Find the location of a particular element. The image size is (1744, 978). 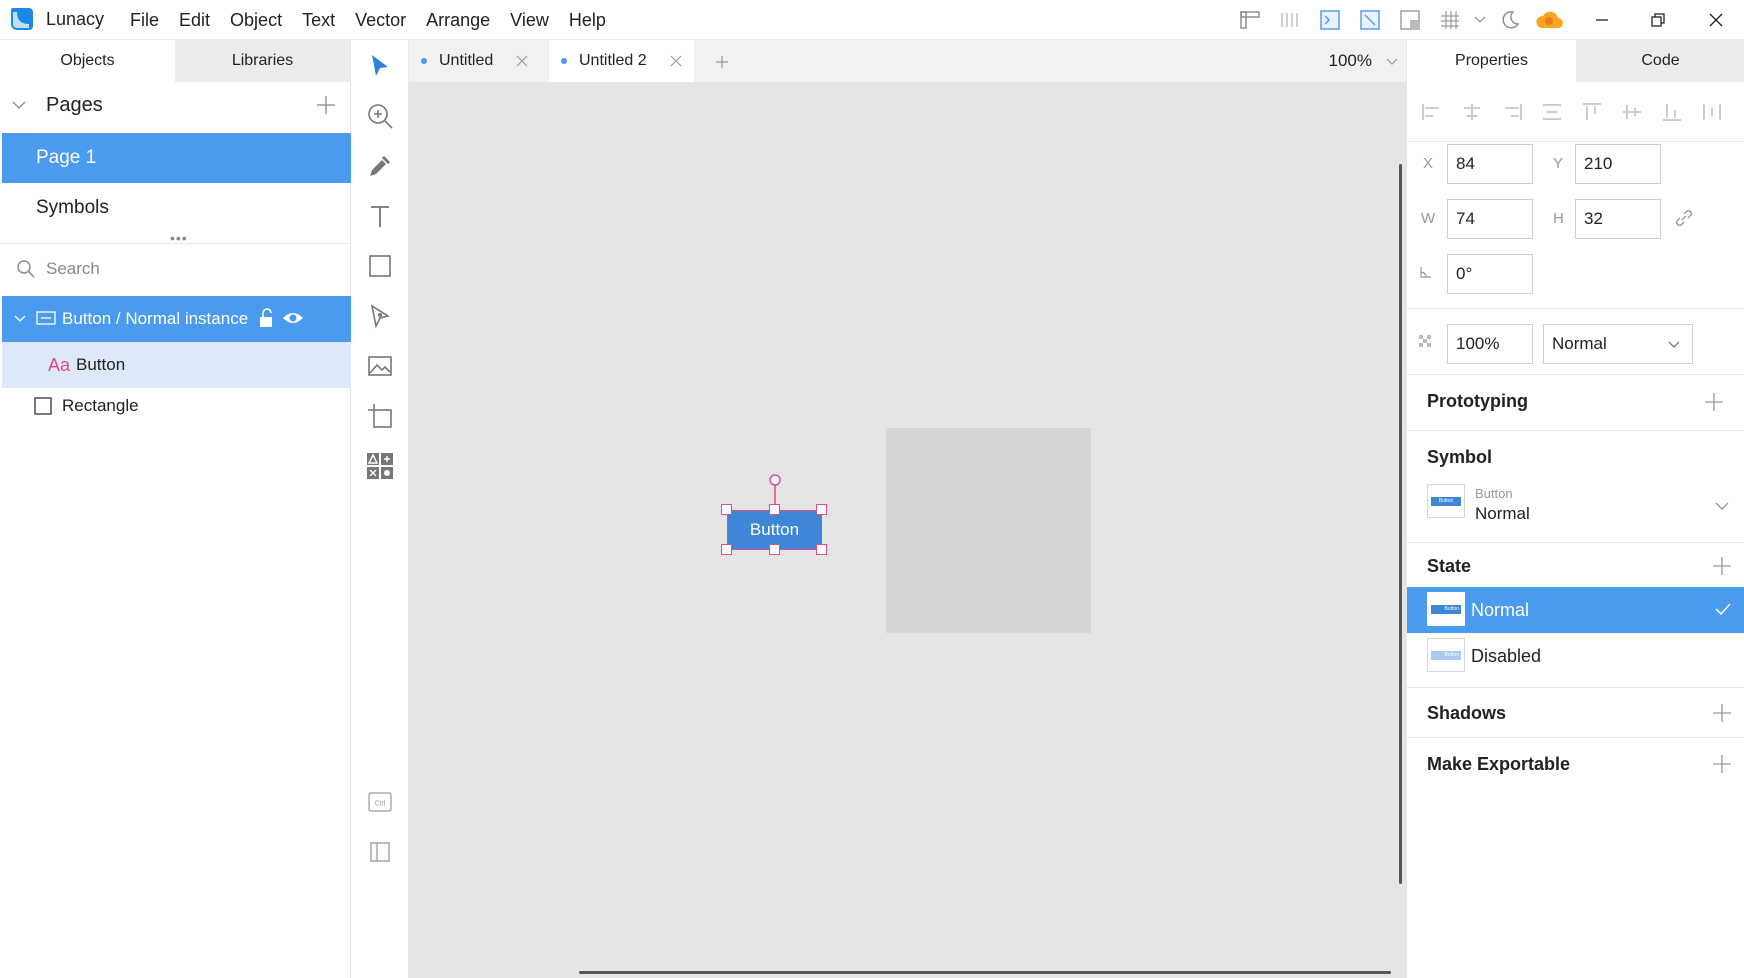

components-tool-button is located at coordinates (380, 466).